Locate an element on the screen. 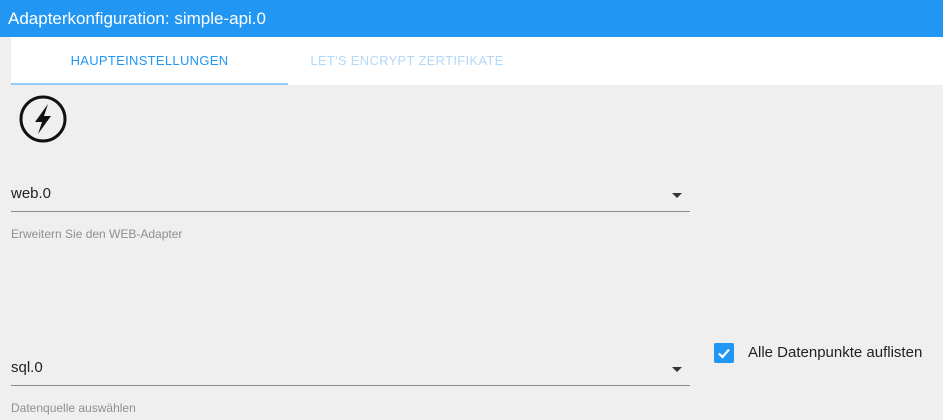 Image resolution: width=943 pixels, height=420 pixels. data-source-select: sql.0 is located at coordinates (350, 370).